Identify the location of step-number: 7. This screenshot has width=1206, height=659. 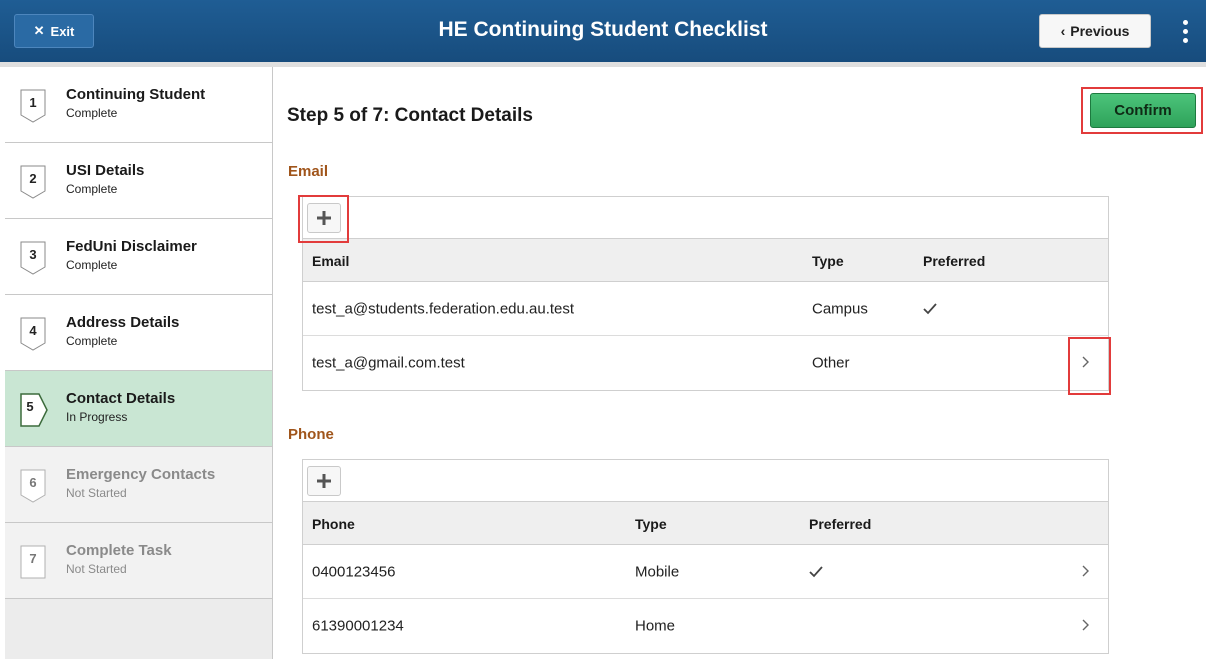
(33, 558).